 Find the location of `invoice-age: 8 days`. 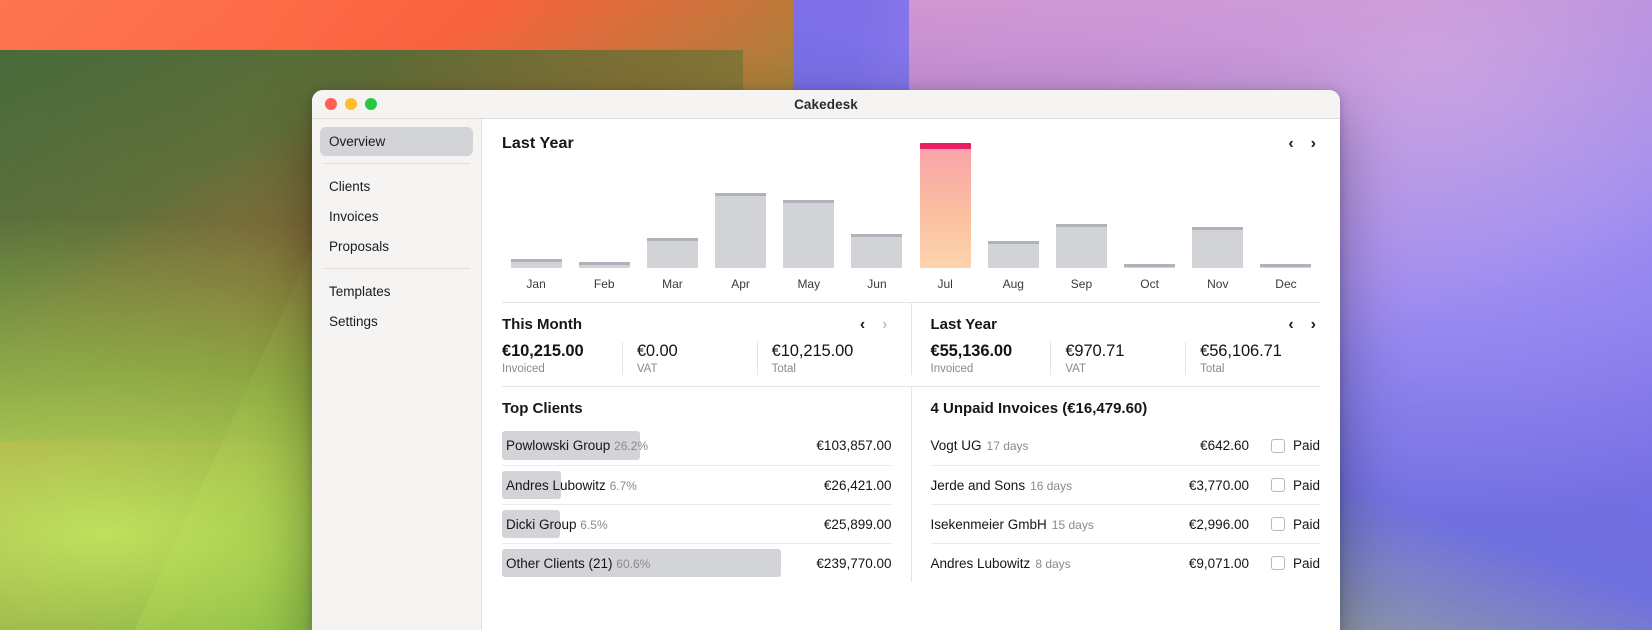

invoice-age: 8 days is located at coordinates (1053, 563).